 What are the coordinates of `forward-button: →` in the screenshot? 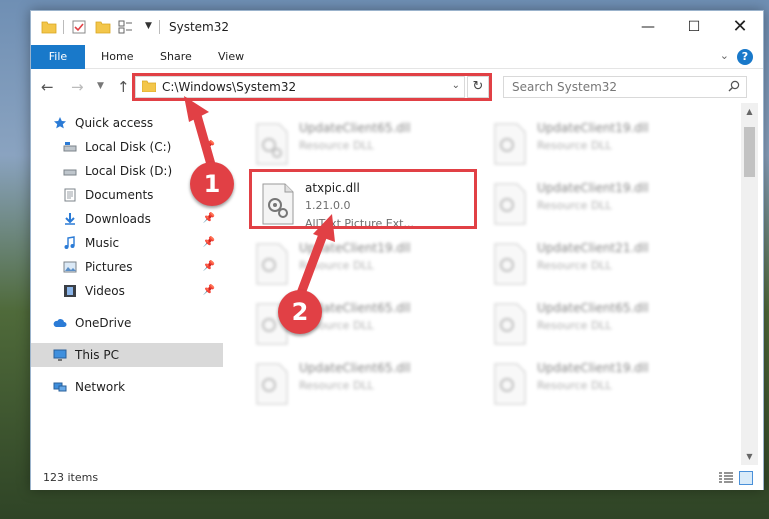 It's located at (77, 87).